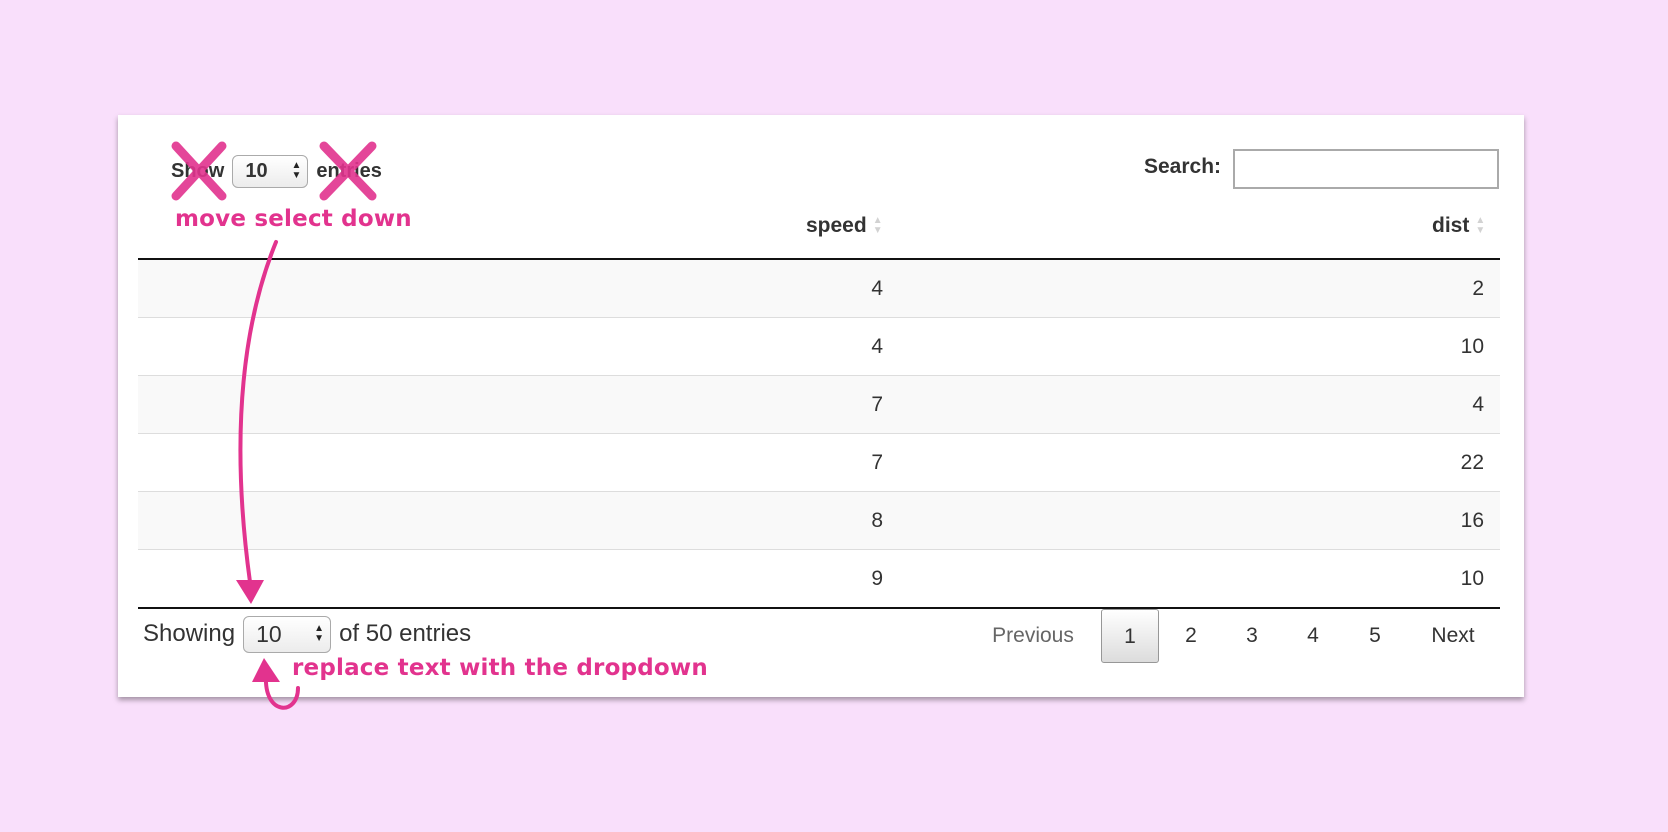 The height and width of the screenshot is (832, 1668). I want to click on annotation-replace-text: replace text with the dropdown, so click(500, 668).